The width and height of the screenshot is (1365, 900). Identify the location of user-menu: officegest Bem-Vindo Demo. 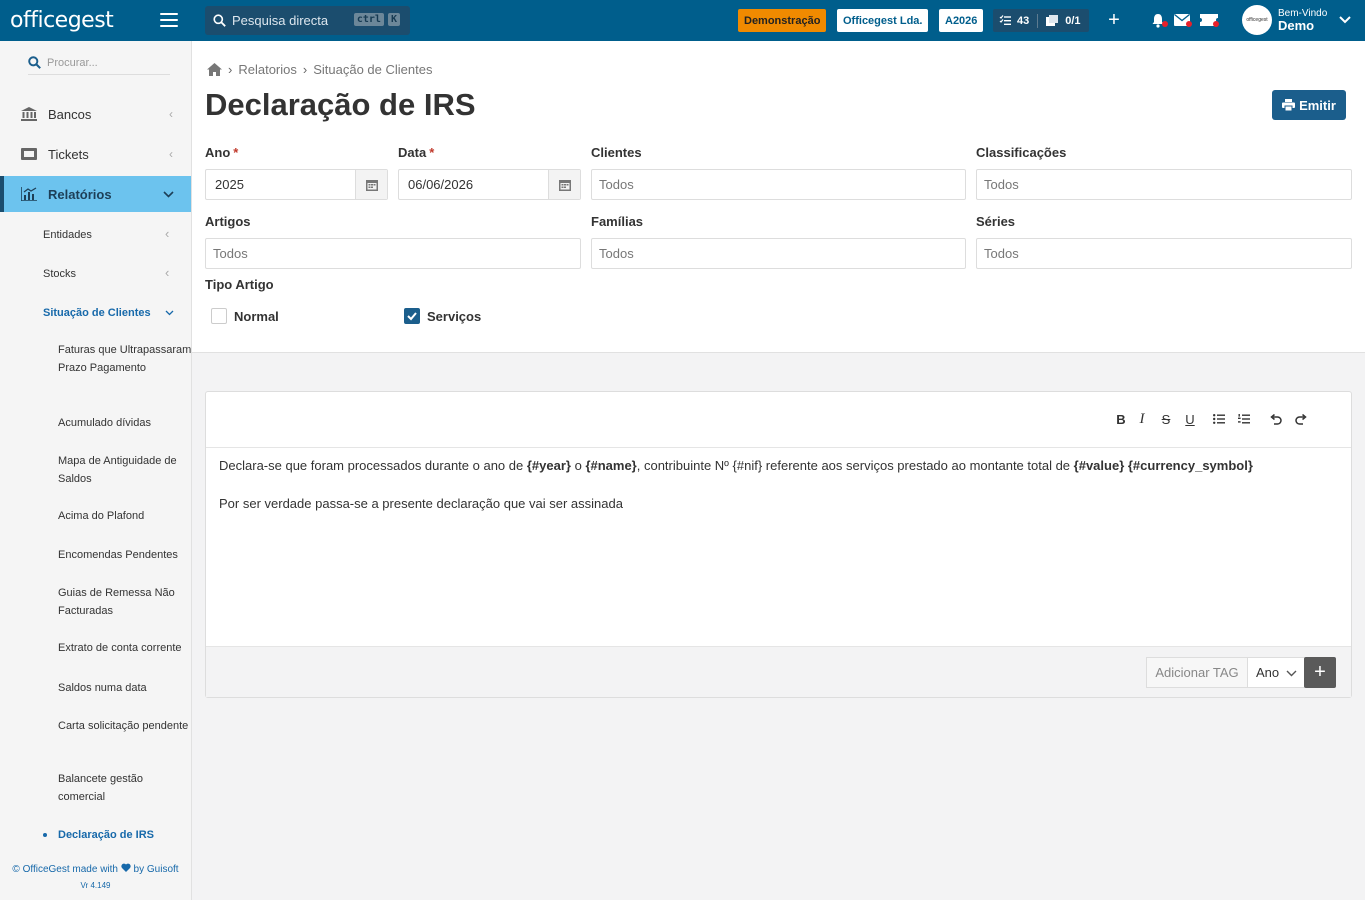
(1297, 20).